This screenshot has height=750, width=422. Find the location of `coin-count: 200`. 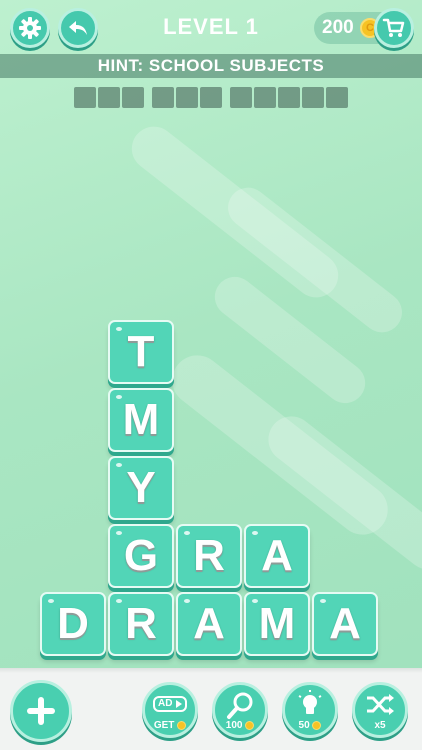

coin-count: 200 is located at coordinates (338, 27).